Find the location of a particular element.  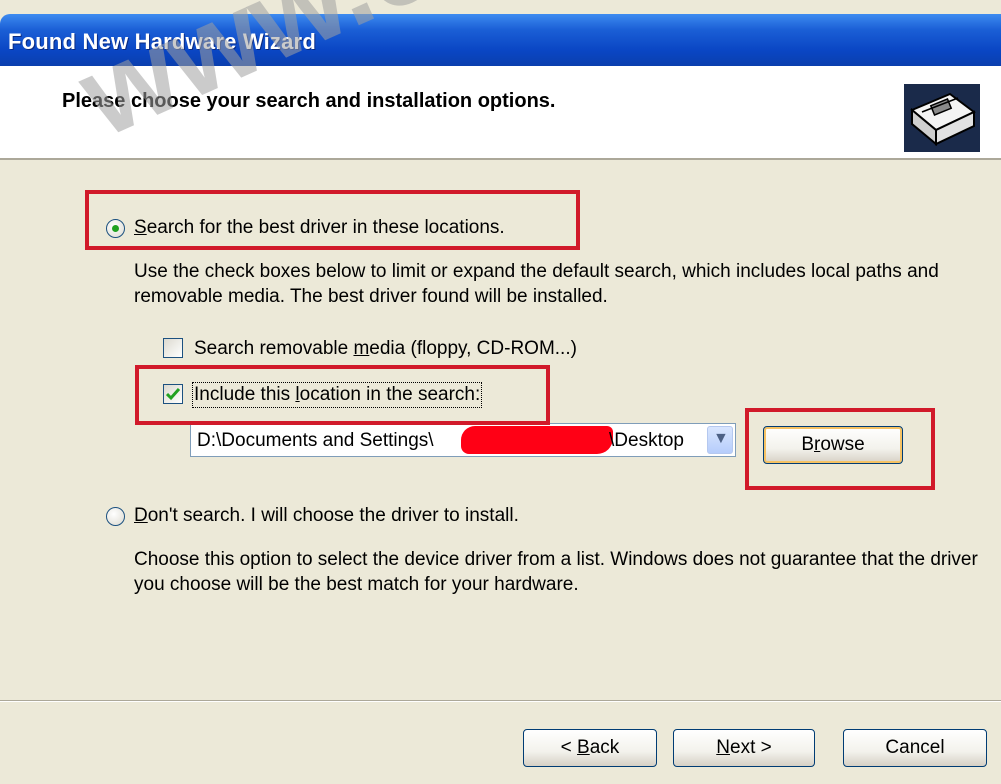

combobox-dropdown-button: ▼ is located at coordinates (720, 440).